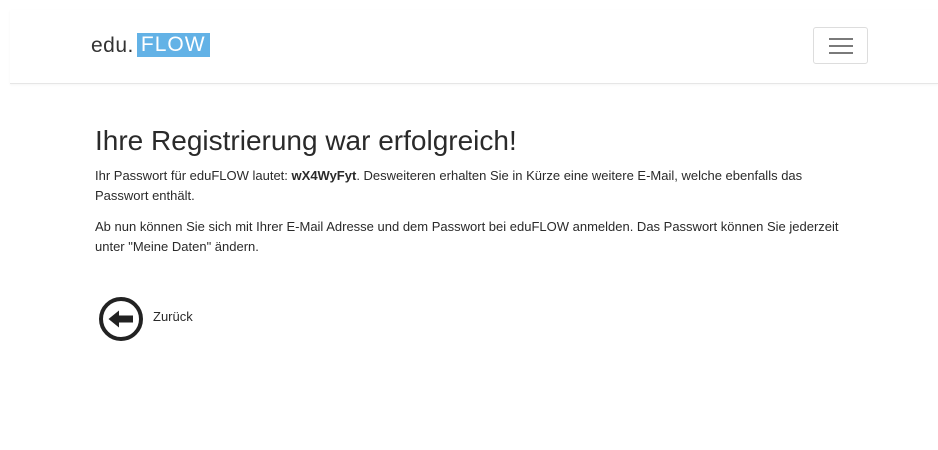 The height and width of the screenshot is (450, 938). What do you see at coordinates (112, 45) in the screenshot?
I see `brand-text-edu: edu.` at bounding box center [112, 45].